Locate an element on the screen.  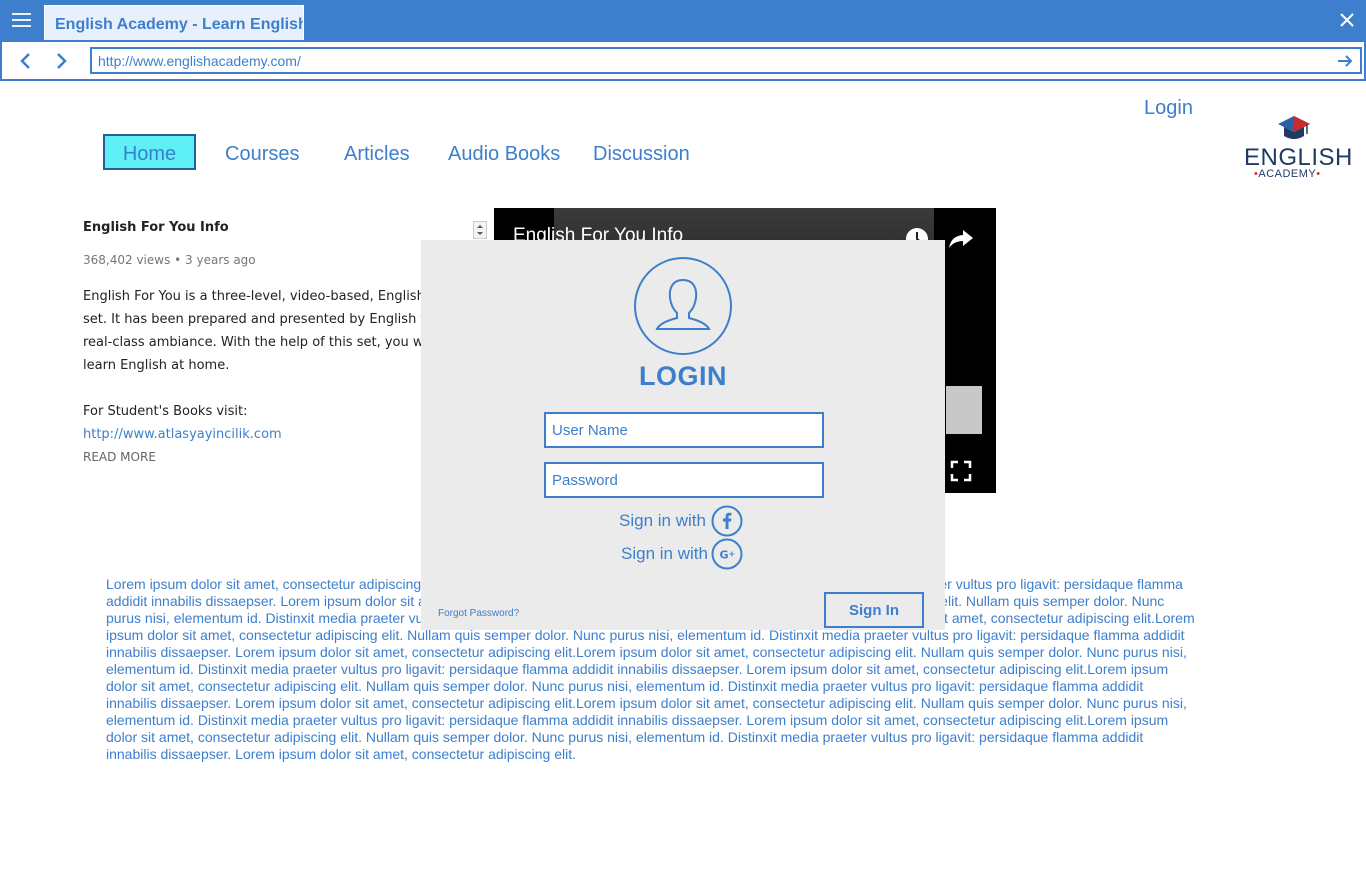
go-arrow-icon is located at coordinates (1345, 61).